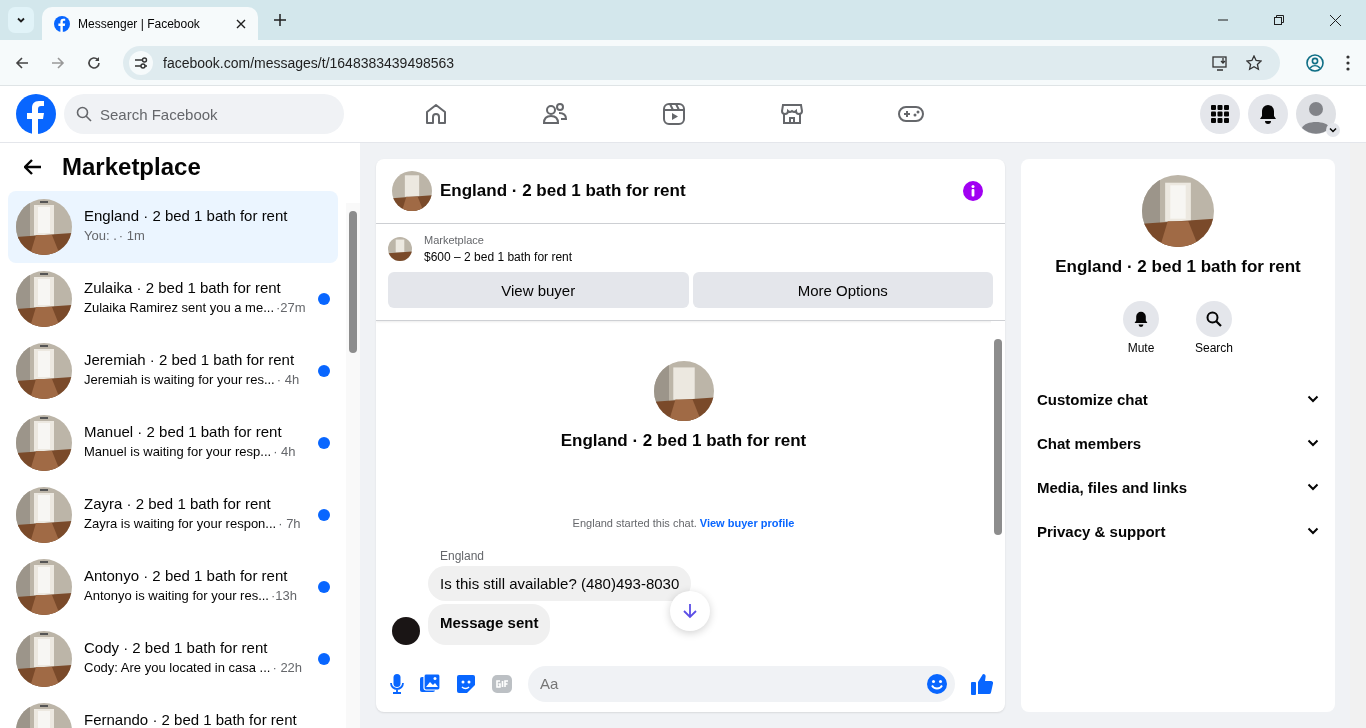 Image resolution: width=1366 pixels, height=728 pixels. What do you see at coordinates (937, 683) in the screenshot?
I see `emoji-icon` at bounding box center [937, 683].